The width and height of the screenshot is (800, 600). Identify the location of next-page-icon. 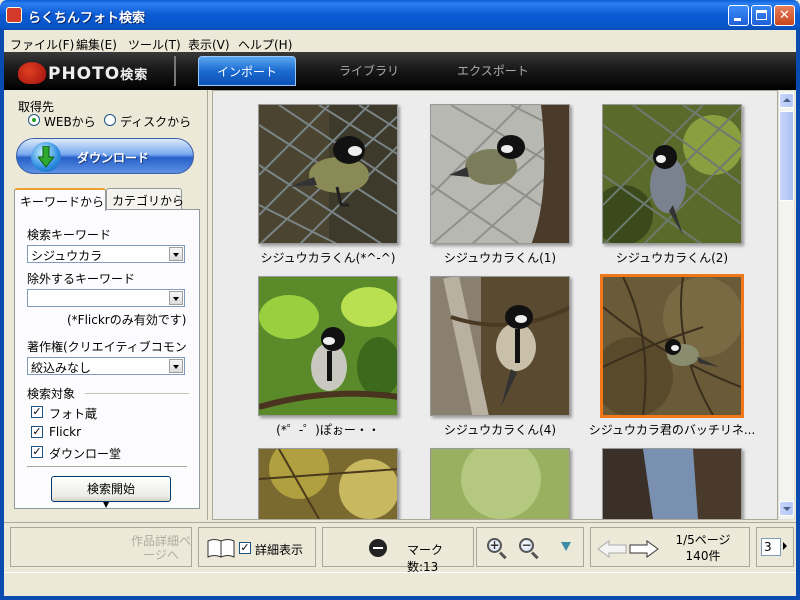
(644, 549).